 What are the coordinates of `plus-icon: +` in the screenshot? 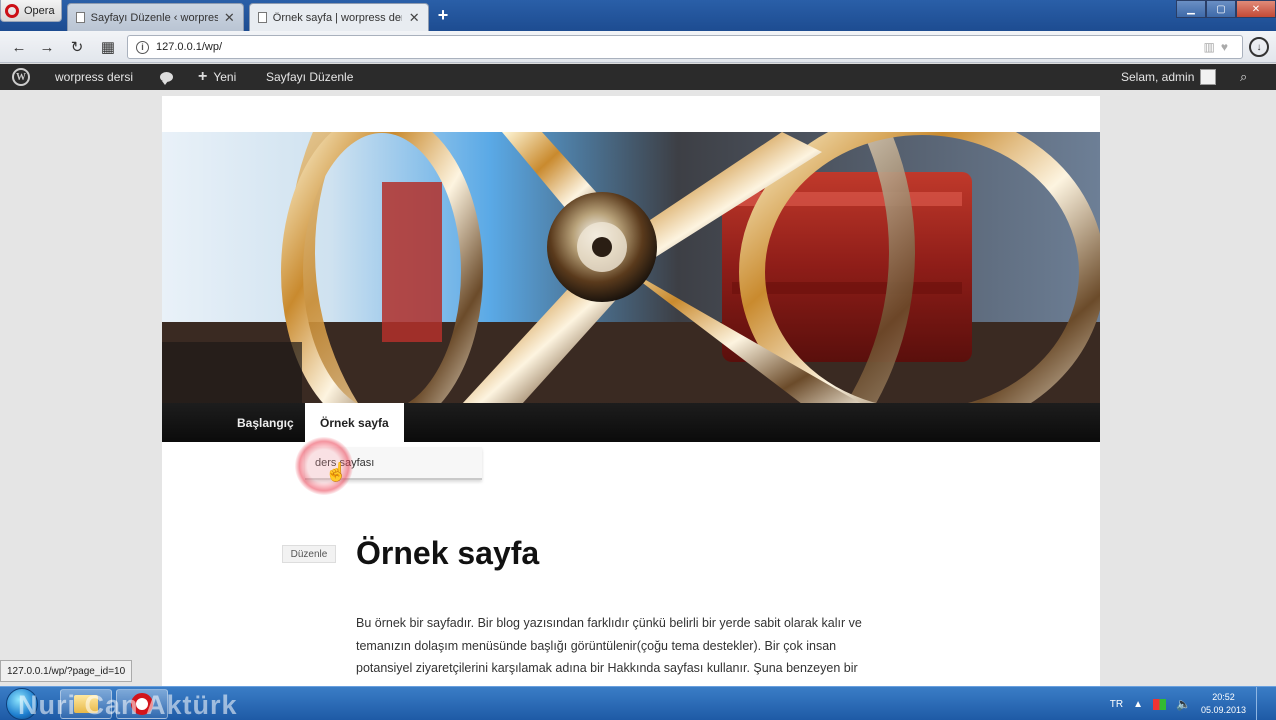 It's located at (203, 76).